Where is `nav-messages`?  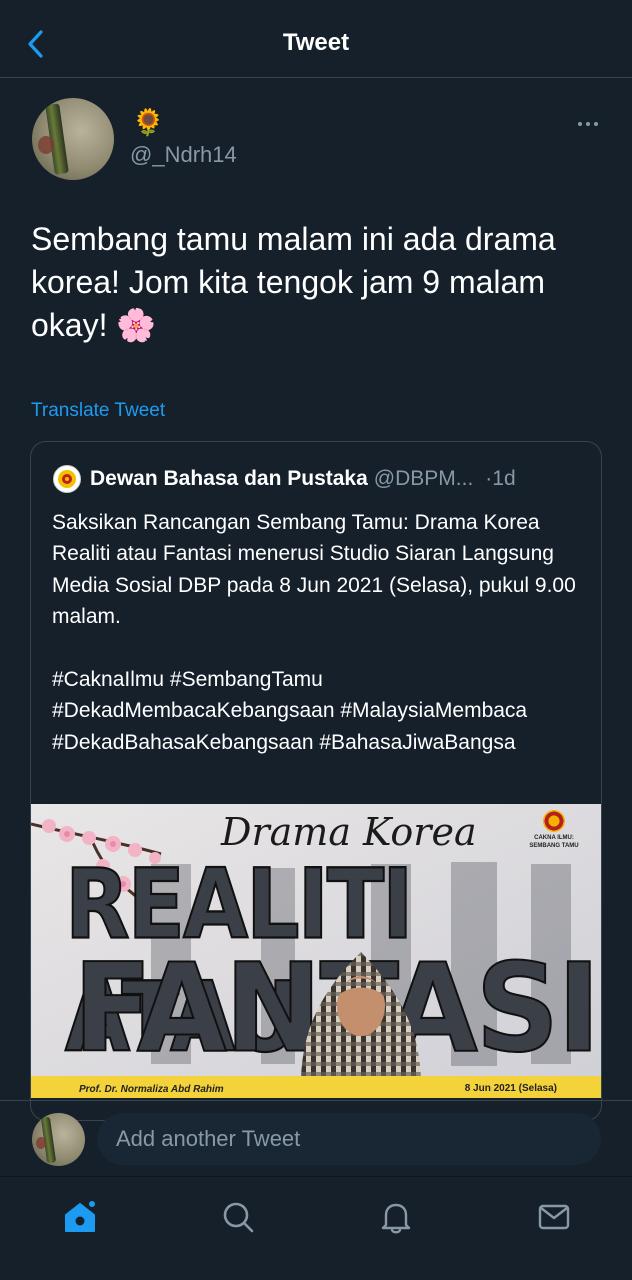 nav-messages is located at coordinates (554, 1217).